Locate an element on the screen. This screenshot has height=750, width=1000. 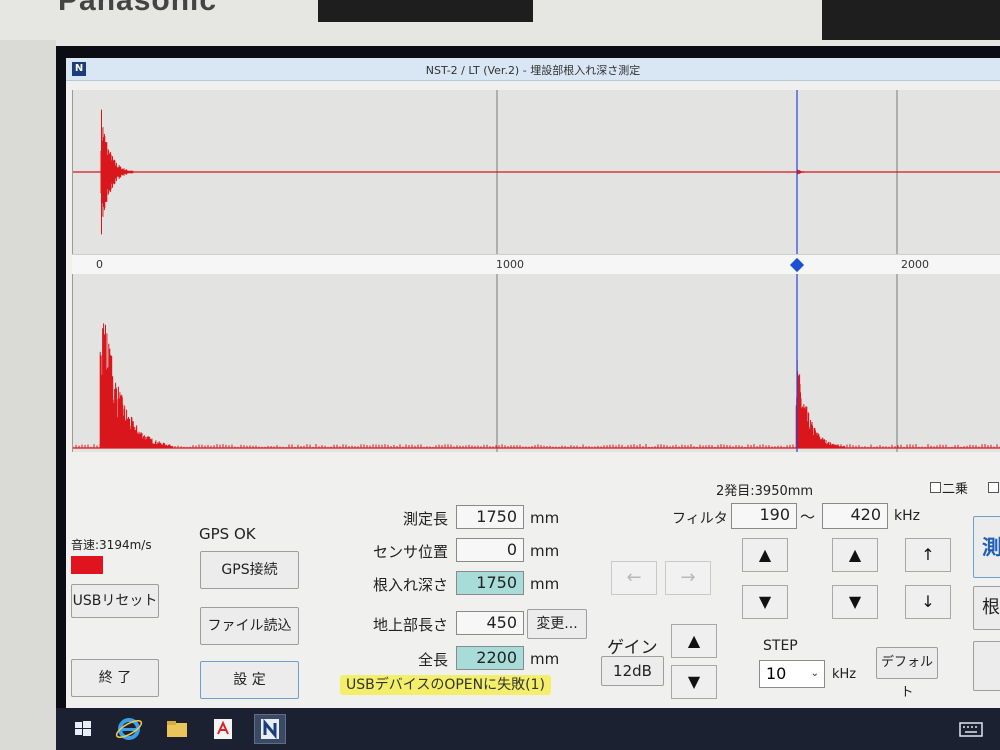
step-label: STEP is located at coordinates (780, 646).